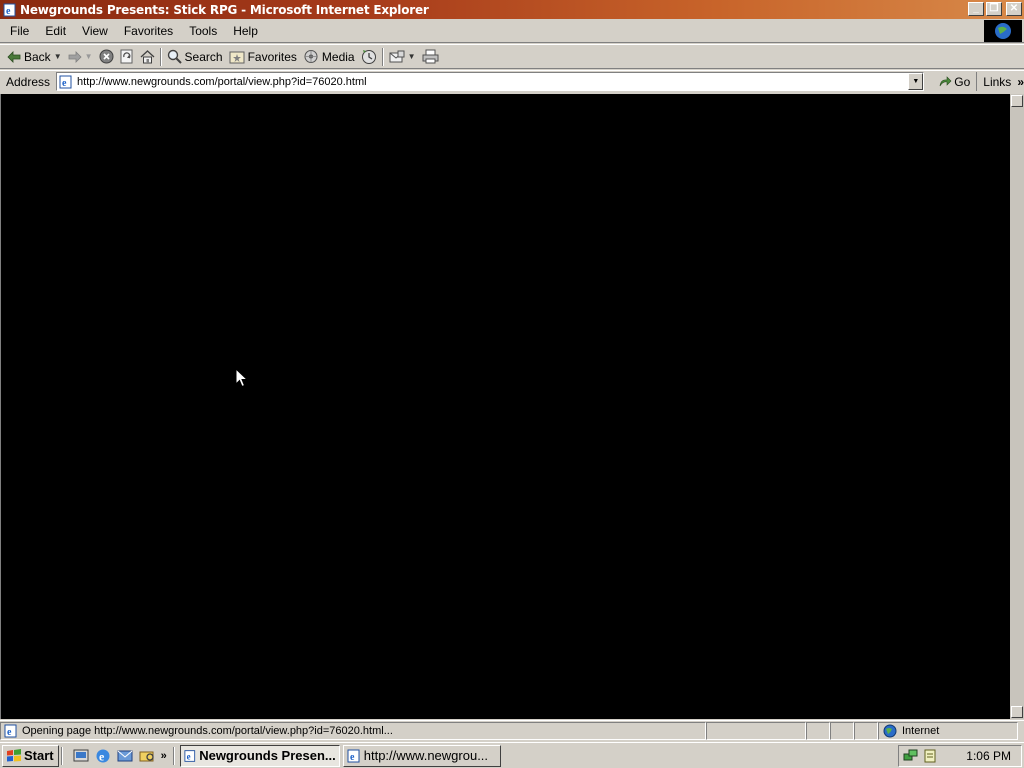 The height and width of the screenshot is (768, 1024). I want to click on go-arrow-icon, so click(945, 80).